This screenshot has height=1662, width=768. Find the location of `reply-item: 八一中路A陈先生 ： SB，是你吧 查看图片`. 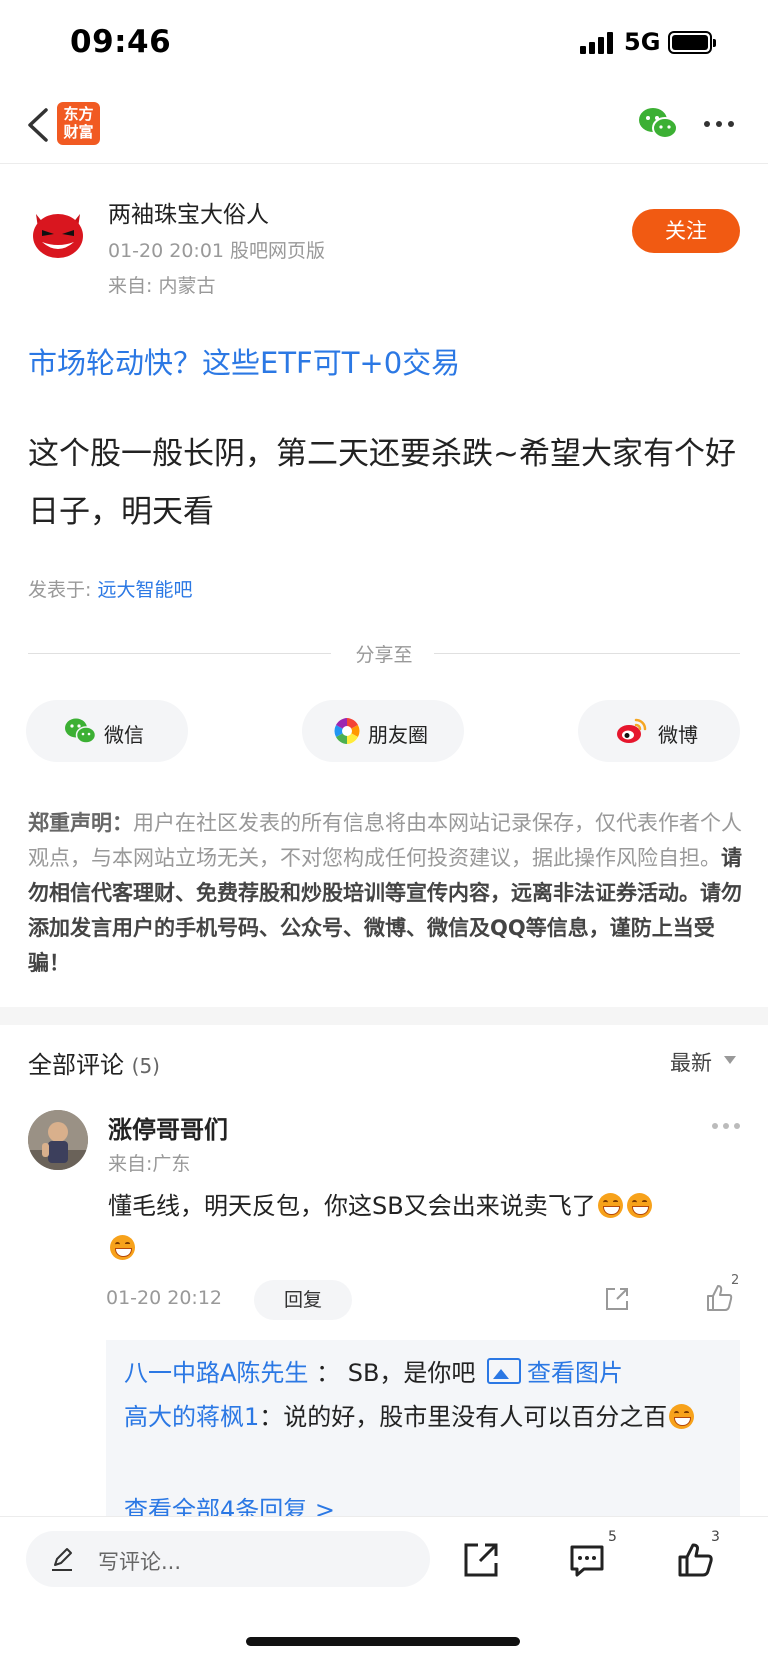

reply-item: 八一中路A陈先生 ： SB，是你吧 查看图片 is located at coordinates (373, 1373).